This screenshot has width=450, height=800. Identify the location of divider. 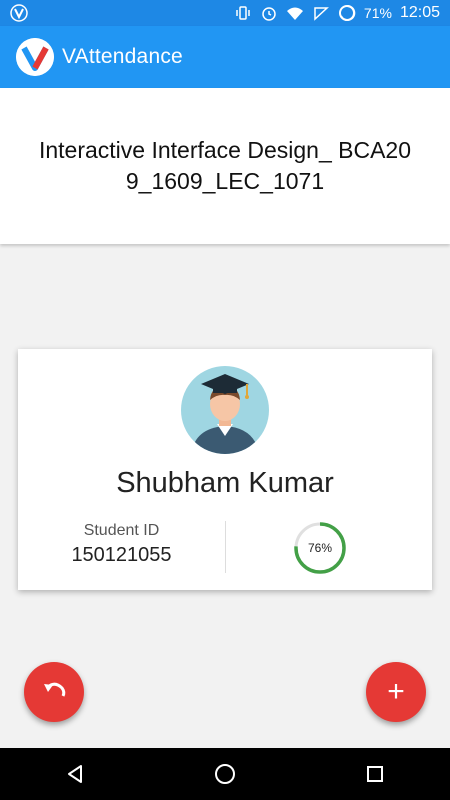
(225, 547).